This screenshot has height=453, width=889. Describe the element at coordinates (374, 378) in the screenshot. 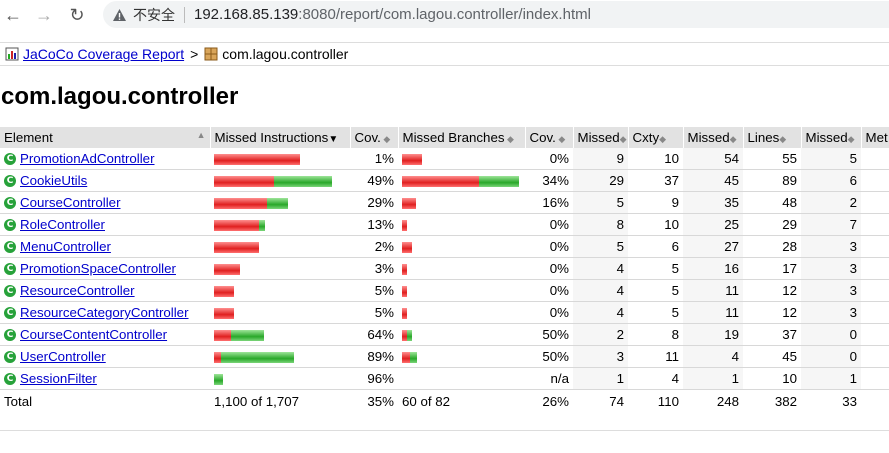

I see `instruction-coverage: 96%` at that location.